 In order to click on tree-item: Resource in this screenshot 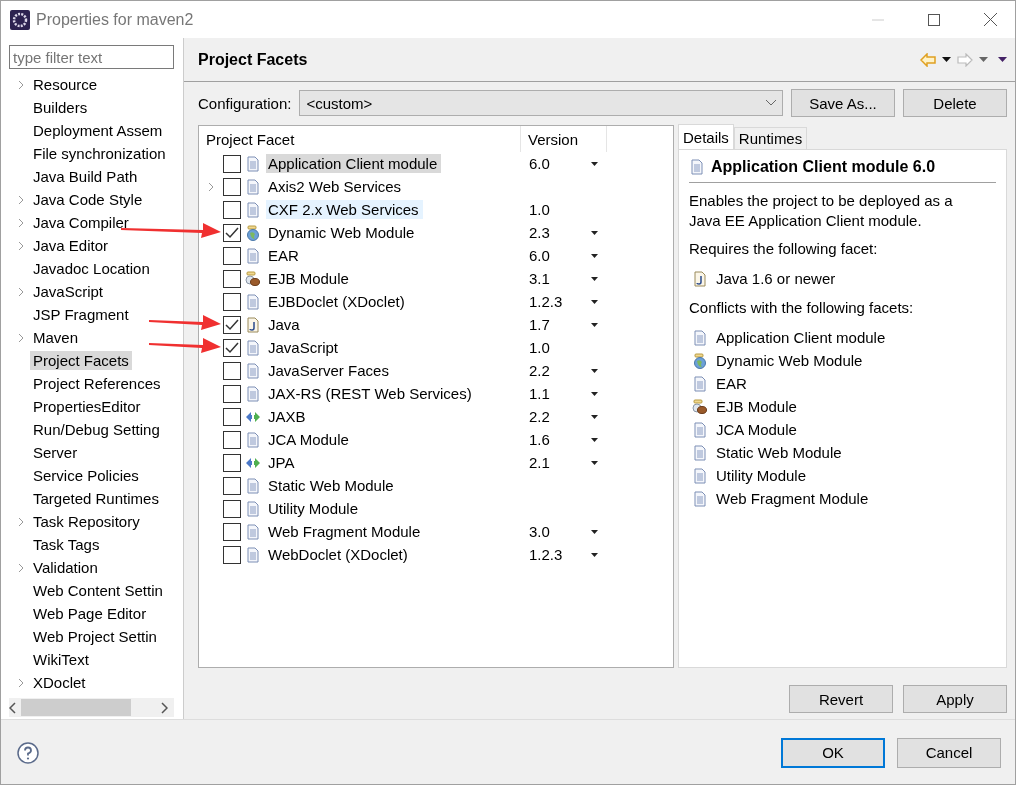, I will do `click(65, 84)`.